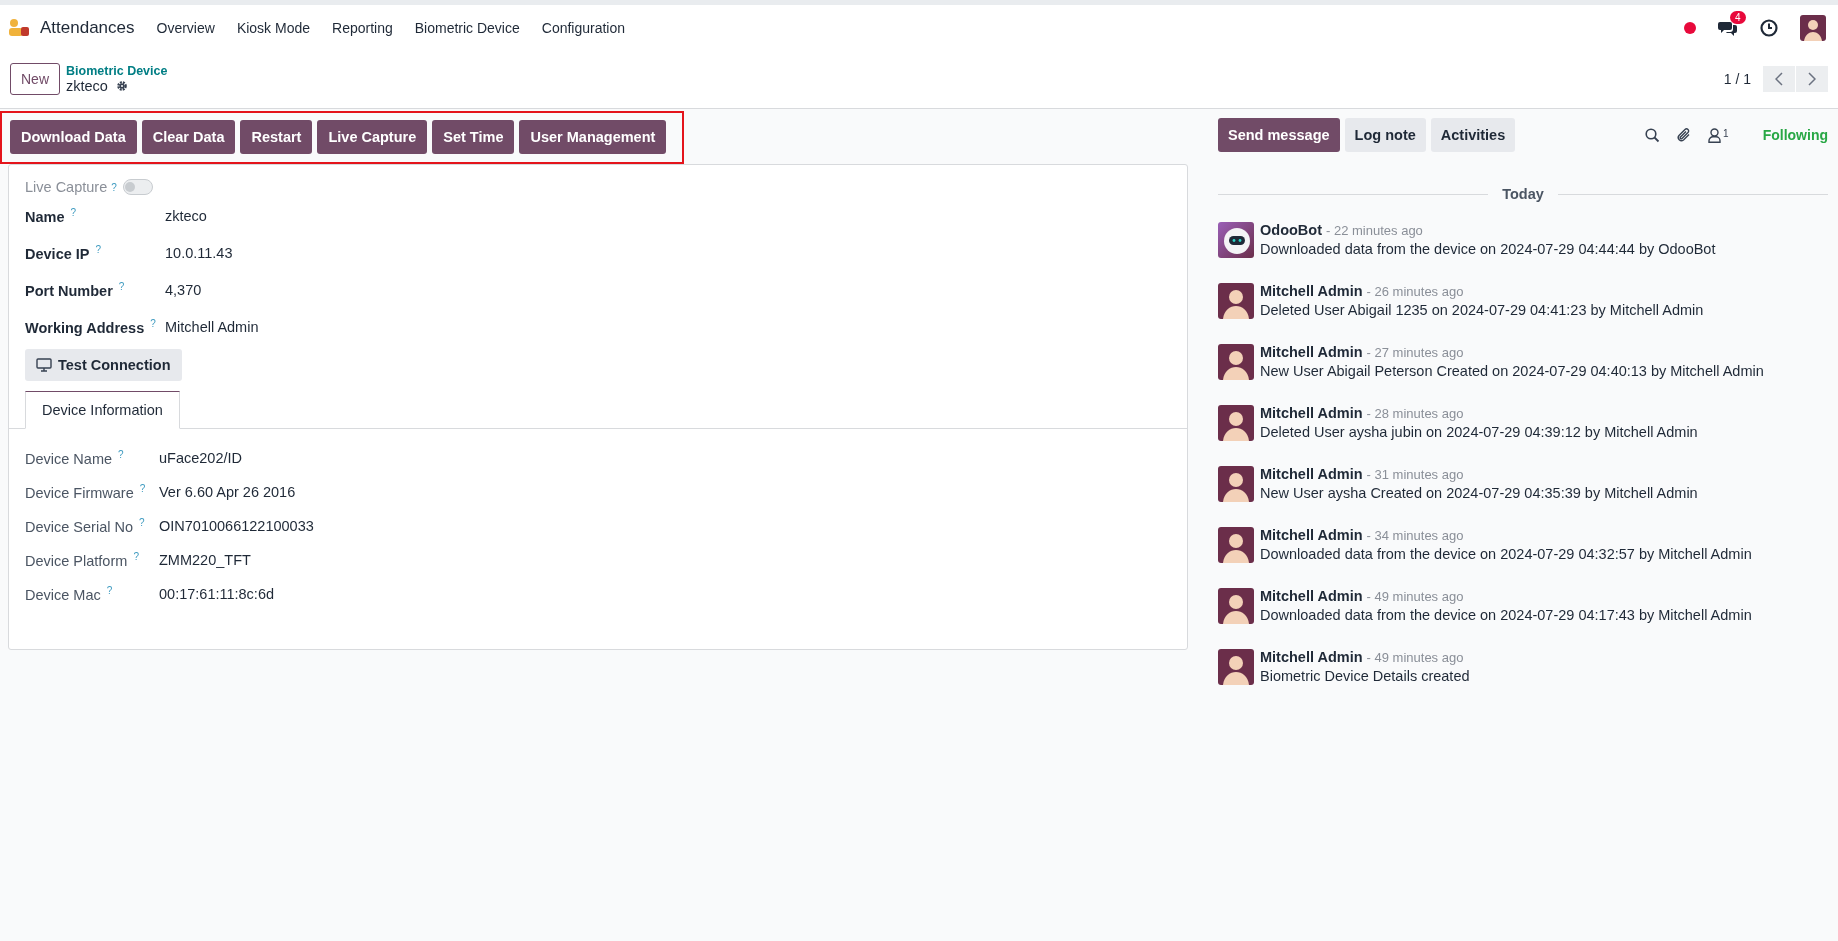  What do you see at coordinates (1415, 352) in the screenshot?
I see `message-time: - 27 minutes ago` at bounding box center [1415, 352].